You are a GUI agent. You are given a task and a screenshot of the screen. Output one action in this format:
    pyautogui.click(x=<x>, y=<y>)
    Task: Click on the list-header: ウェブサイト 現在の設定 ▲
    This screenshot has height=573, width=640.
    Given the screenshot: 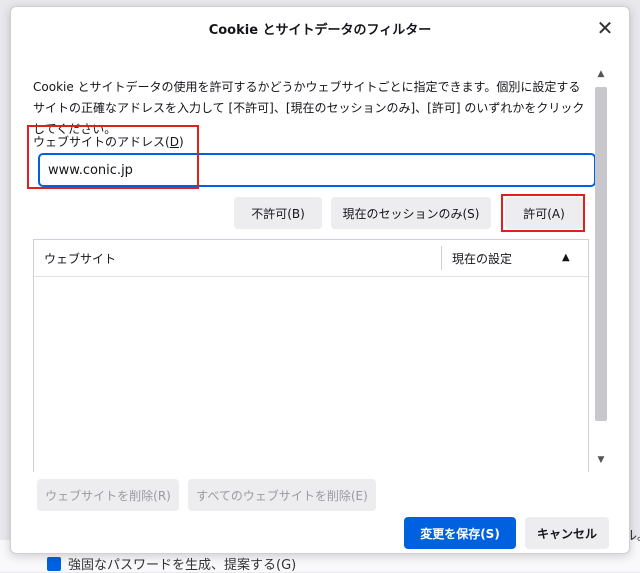 What is the action you would take?
    pyautogui.click(x=311, y=258)
    